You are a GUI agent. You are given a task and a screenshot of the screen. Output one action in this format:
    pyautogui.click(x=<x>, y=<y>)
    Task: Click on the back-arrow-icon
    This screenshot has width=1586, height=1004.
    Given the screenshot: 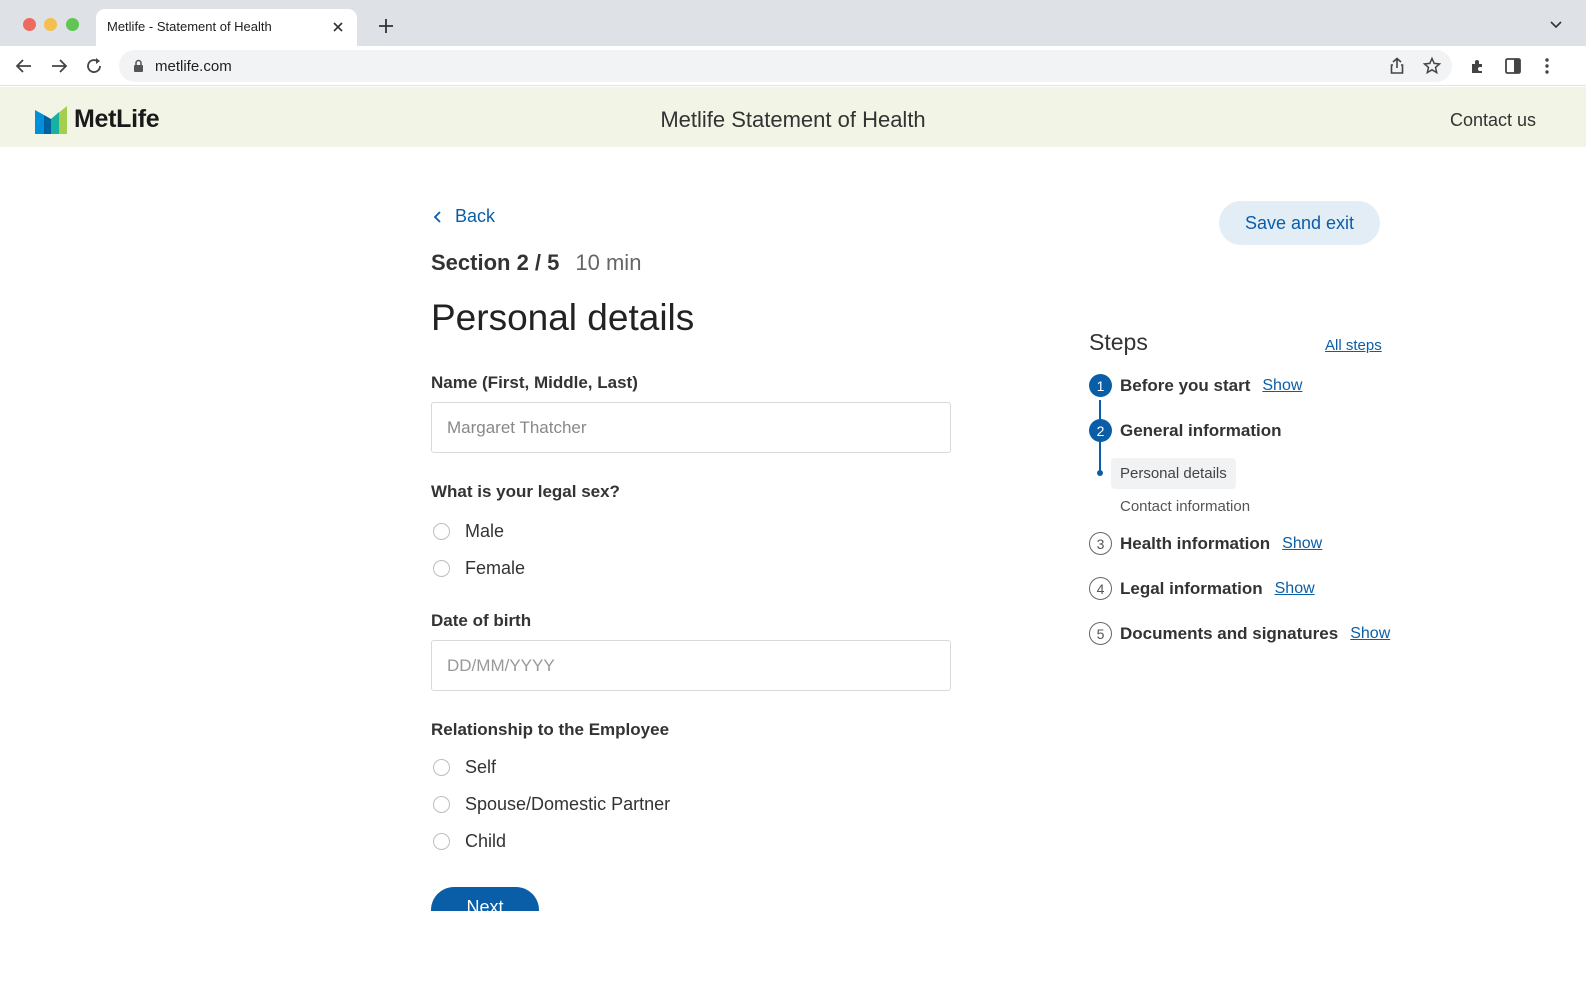 What is the action you would take?
    pyautogui.click(x=24, y=66)
    